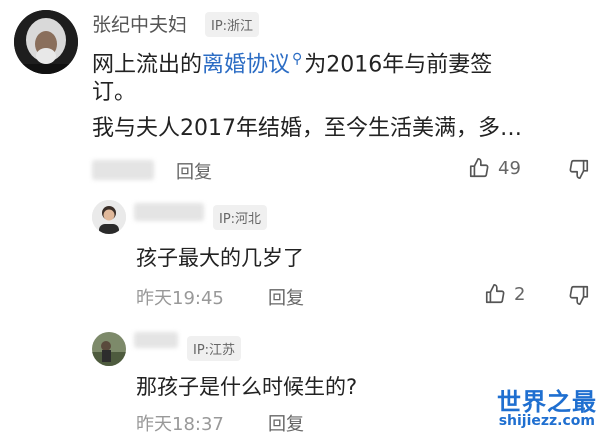 The height and width of the screenshot is (439, 607). Describe the element at coordinates (123, 170) in the screenshot. I see `blurred-timestamp` at that location.